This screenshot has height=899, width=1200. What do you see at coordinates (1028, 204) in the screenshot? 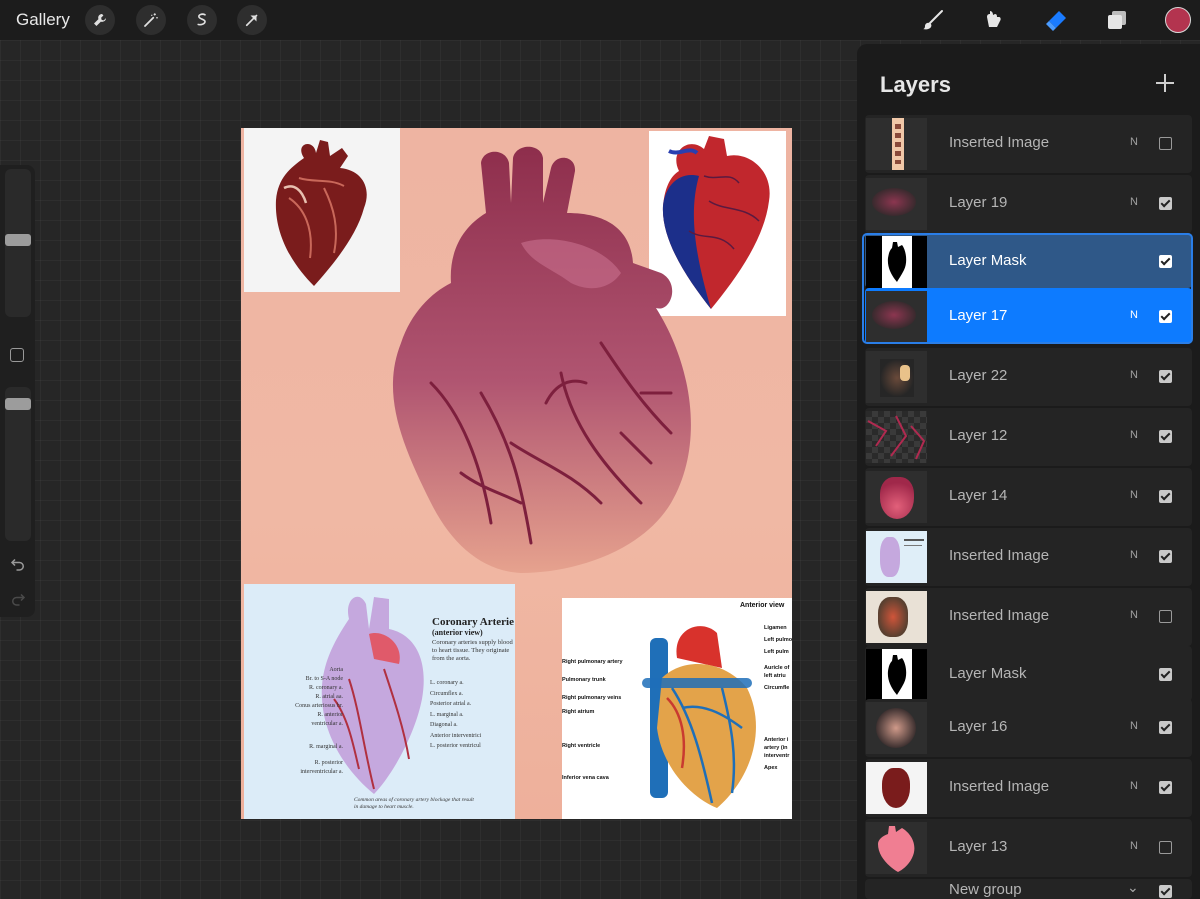
I see `layer-row: Layer 19 N` at bounding box center [1028, 204].